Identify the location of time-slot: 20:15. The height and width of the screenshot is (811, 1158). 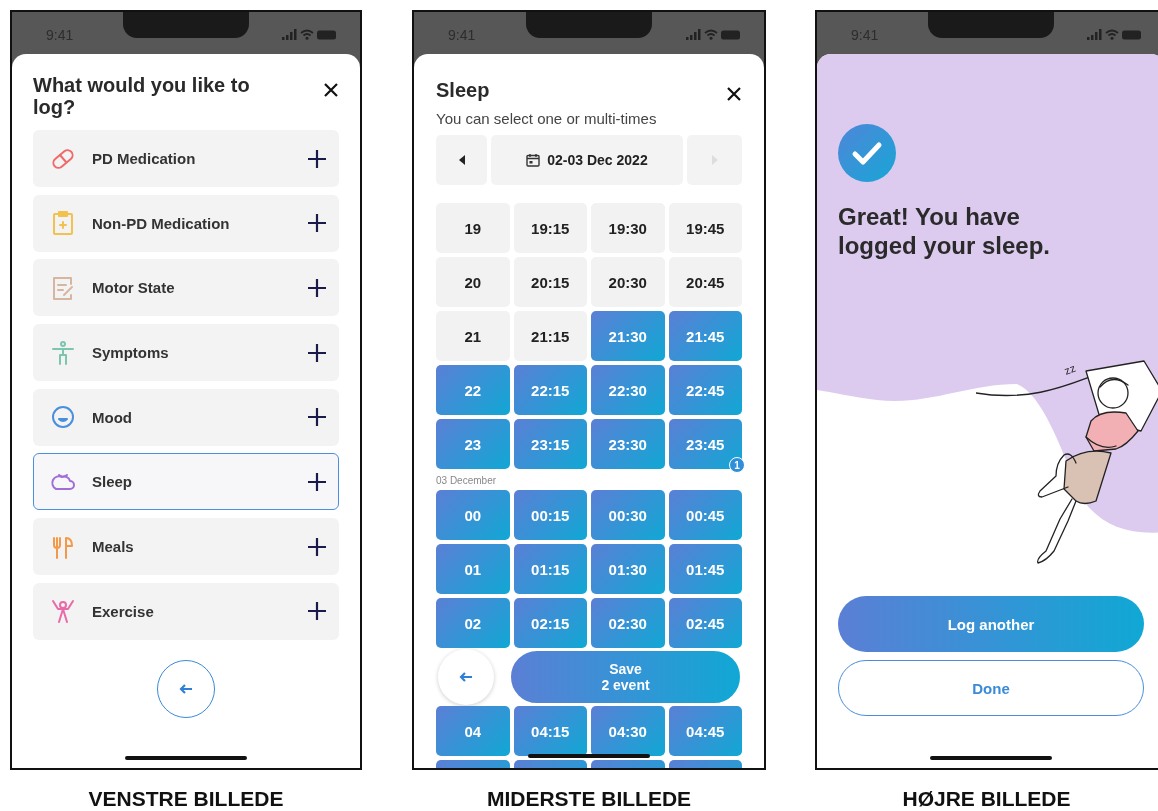
(550, 282).